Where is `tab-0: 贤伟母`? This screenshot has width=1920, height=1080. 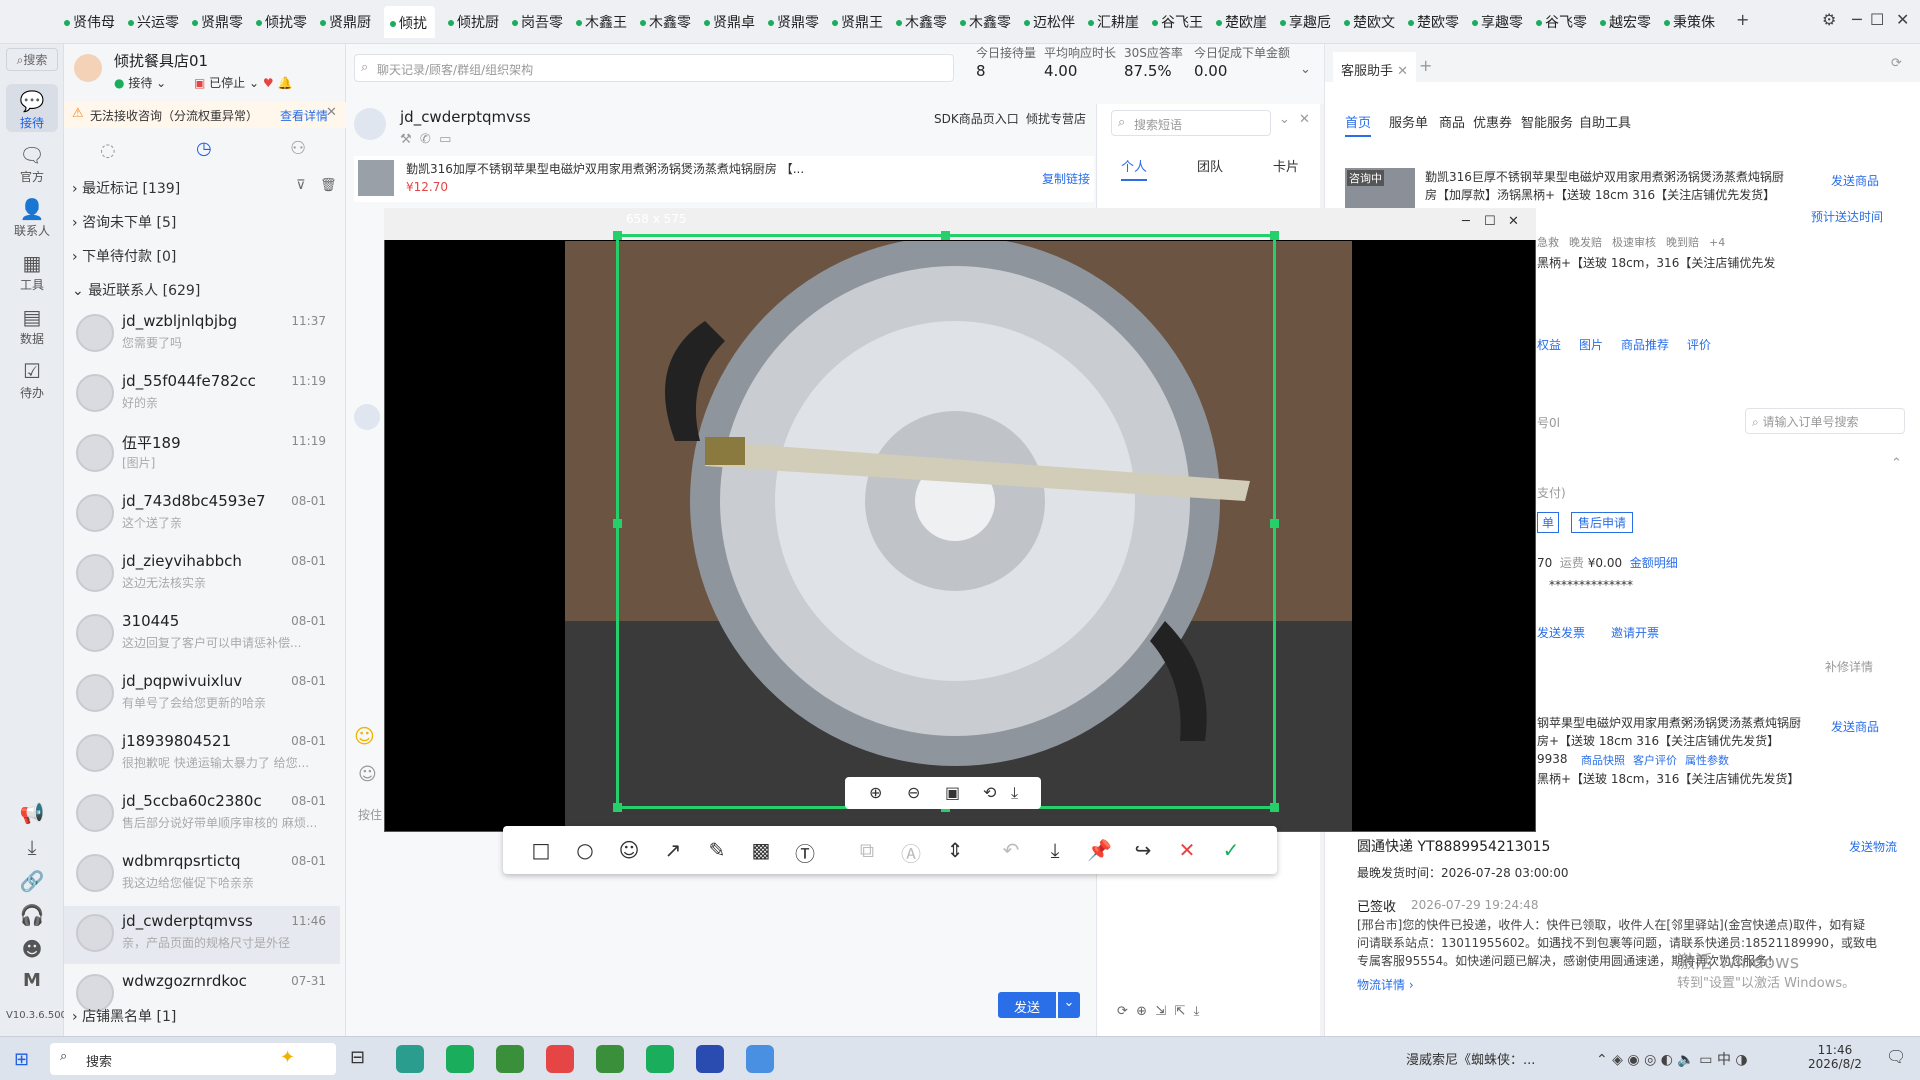
tab-0: 贤伟母 is located at coordinates (89, 23).